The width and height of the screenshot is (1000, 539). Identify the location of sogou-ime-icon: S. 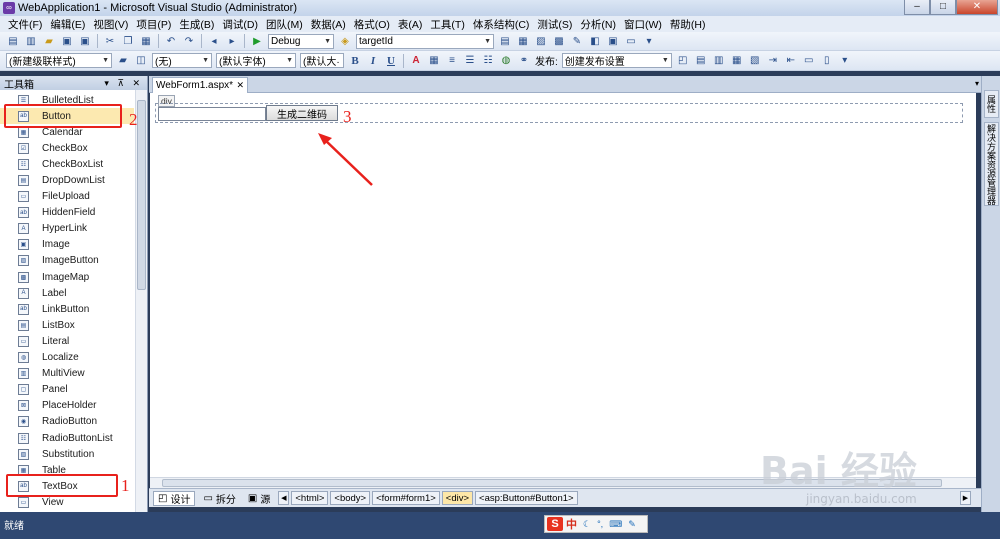
(555, 524).